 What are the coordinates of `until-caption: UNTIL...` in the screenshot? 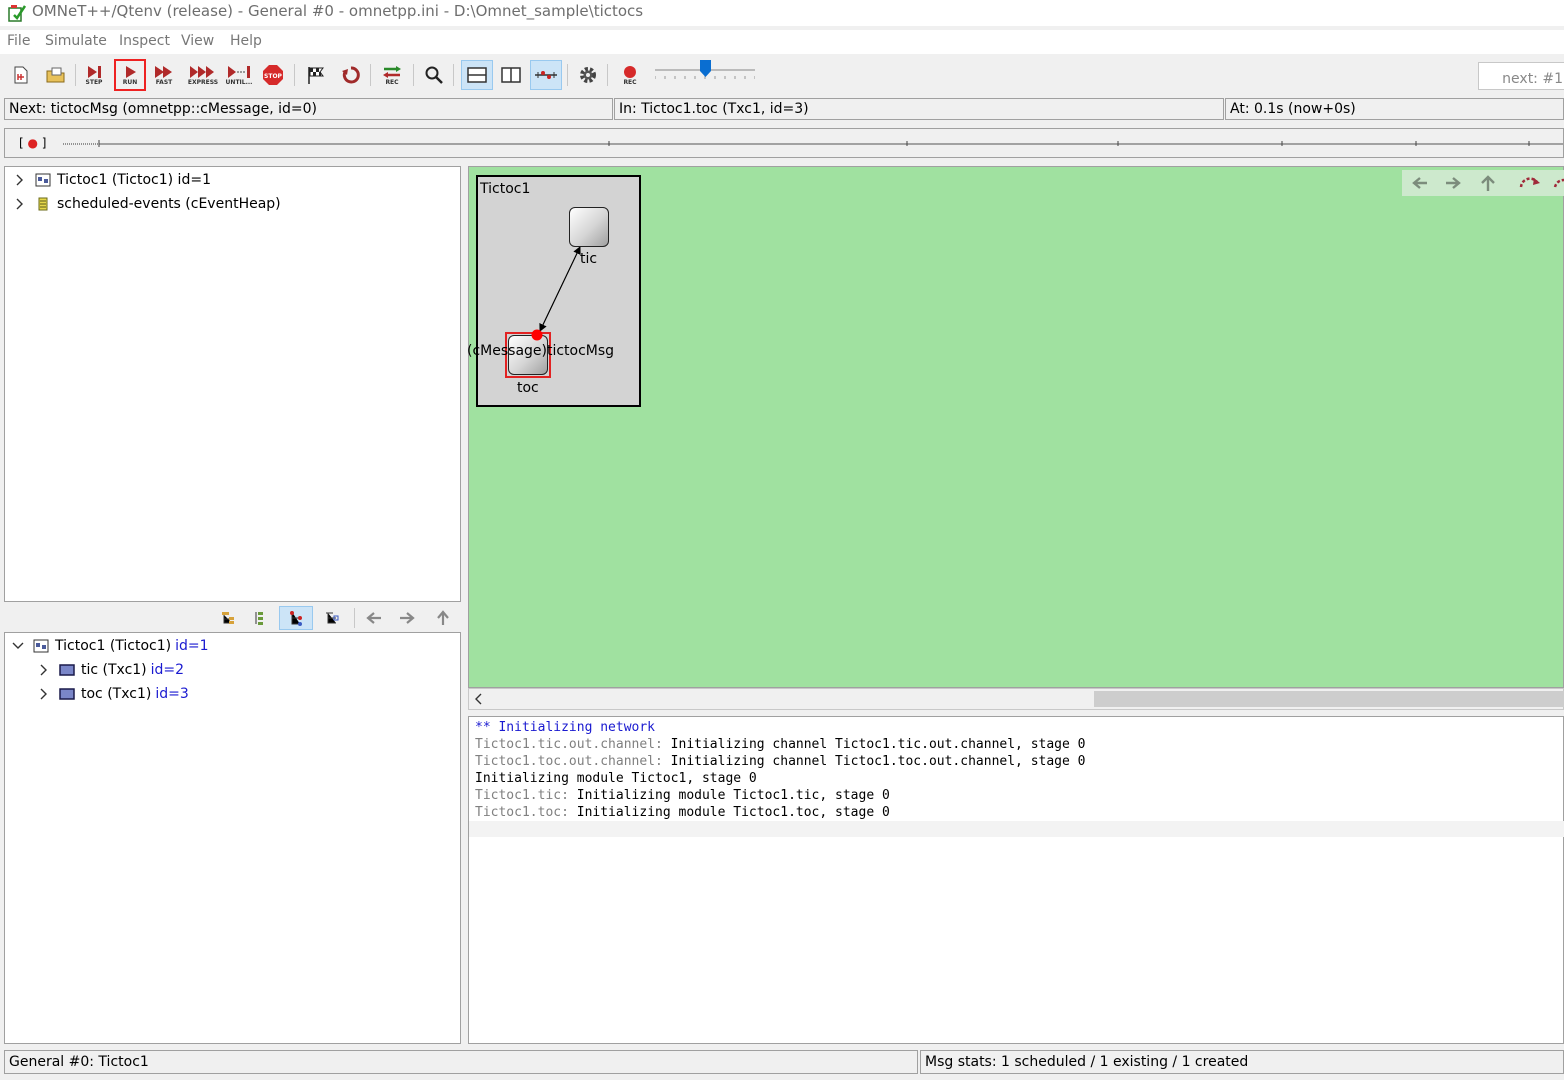 It's located at (239, 82).